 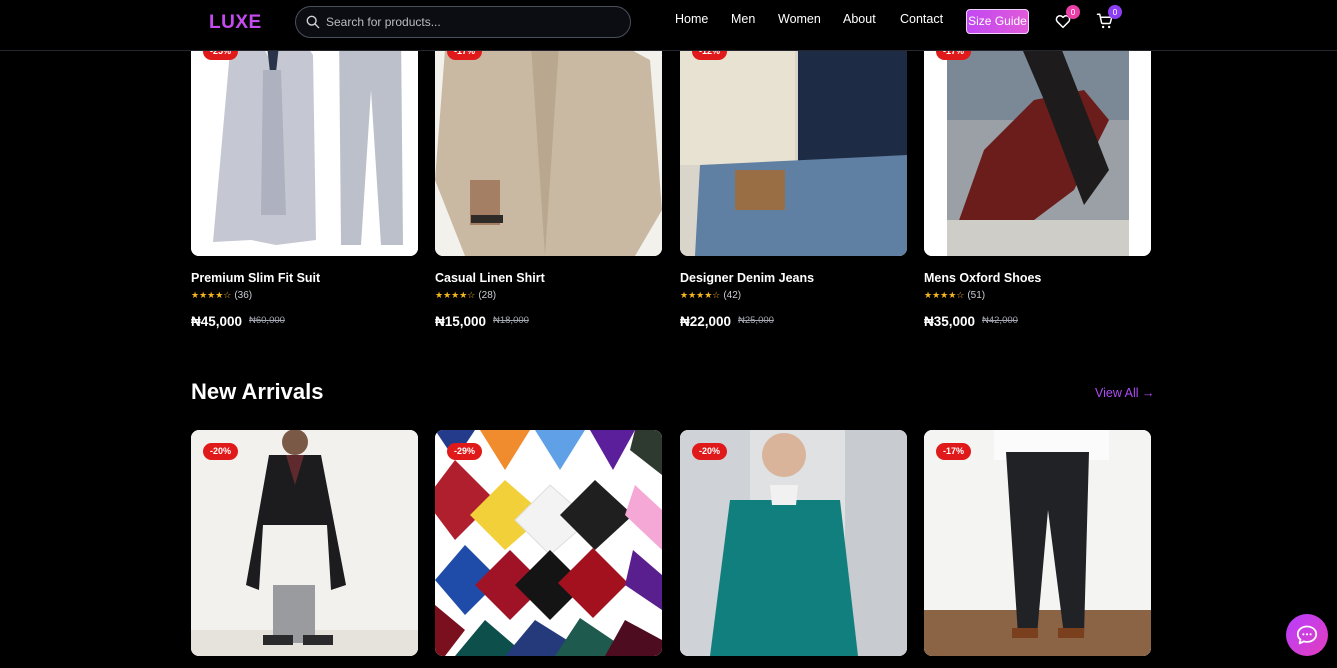 What do you see at coordinates (1115, 12) in the screenshot?
I see `cart-count-badge: 0` at bounding box center [1115, 12].